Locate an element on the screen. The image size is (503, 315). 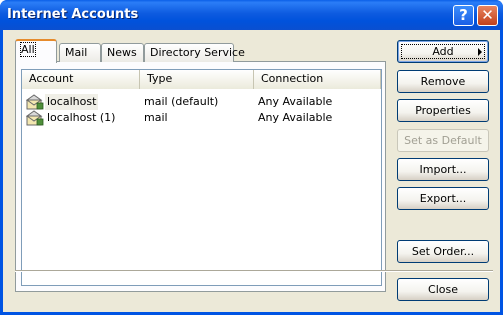
column-header-connection: Connection is located at coordinates (317, 79).